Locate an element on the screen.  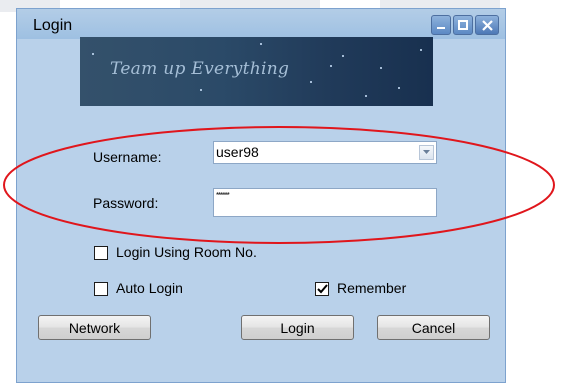
window-controls is located at coordinates (465, 25).